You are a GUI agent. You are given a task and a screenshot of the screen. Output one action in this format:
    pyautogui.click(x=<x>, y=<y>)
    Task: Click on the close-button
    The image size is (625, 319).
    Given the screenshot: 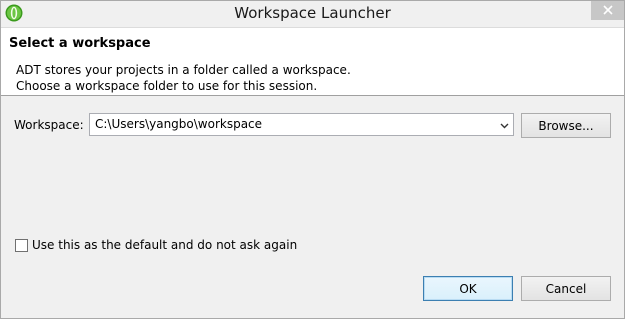 What is the action you would take?
    pyautogui.click(x=607, y=10)
    